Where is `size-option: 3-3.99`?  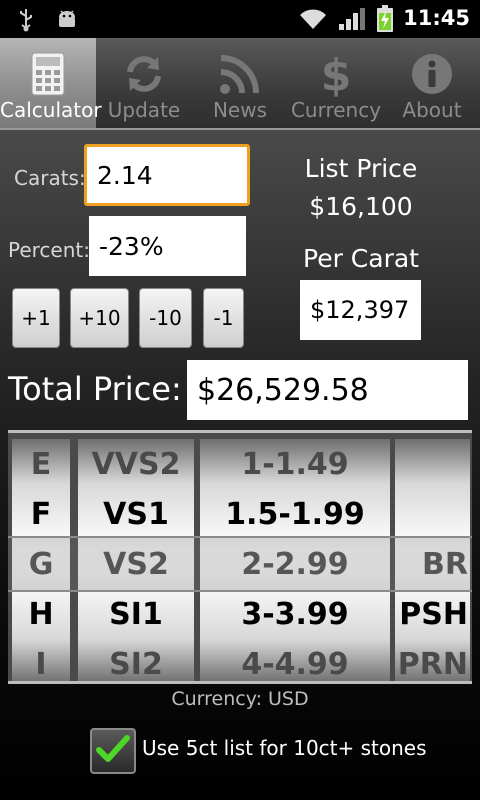
size-option: 3-3.99 is located at coordinates (295, 614).